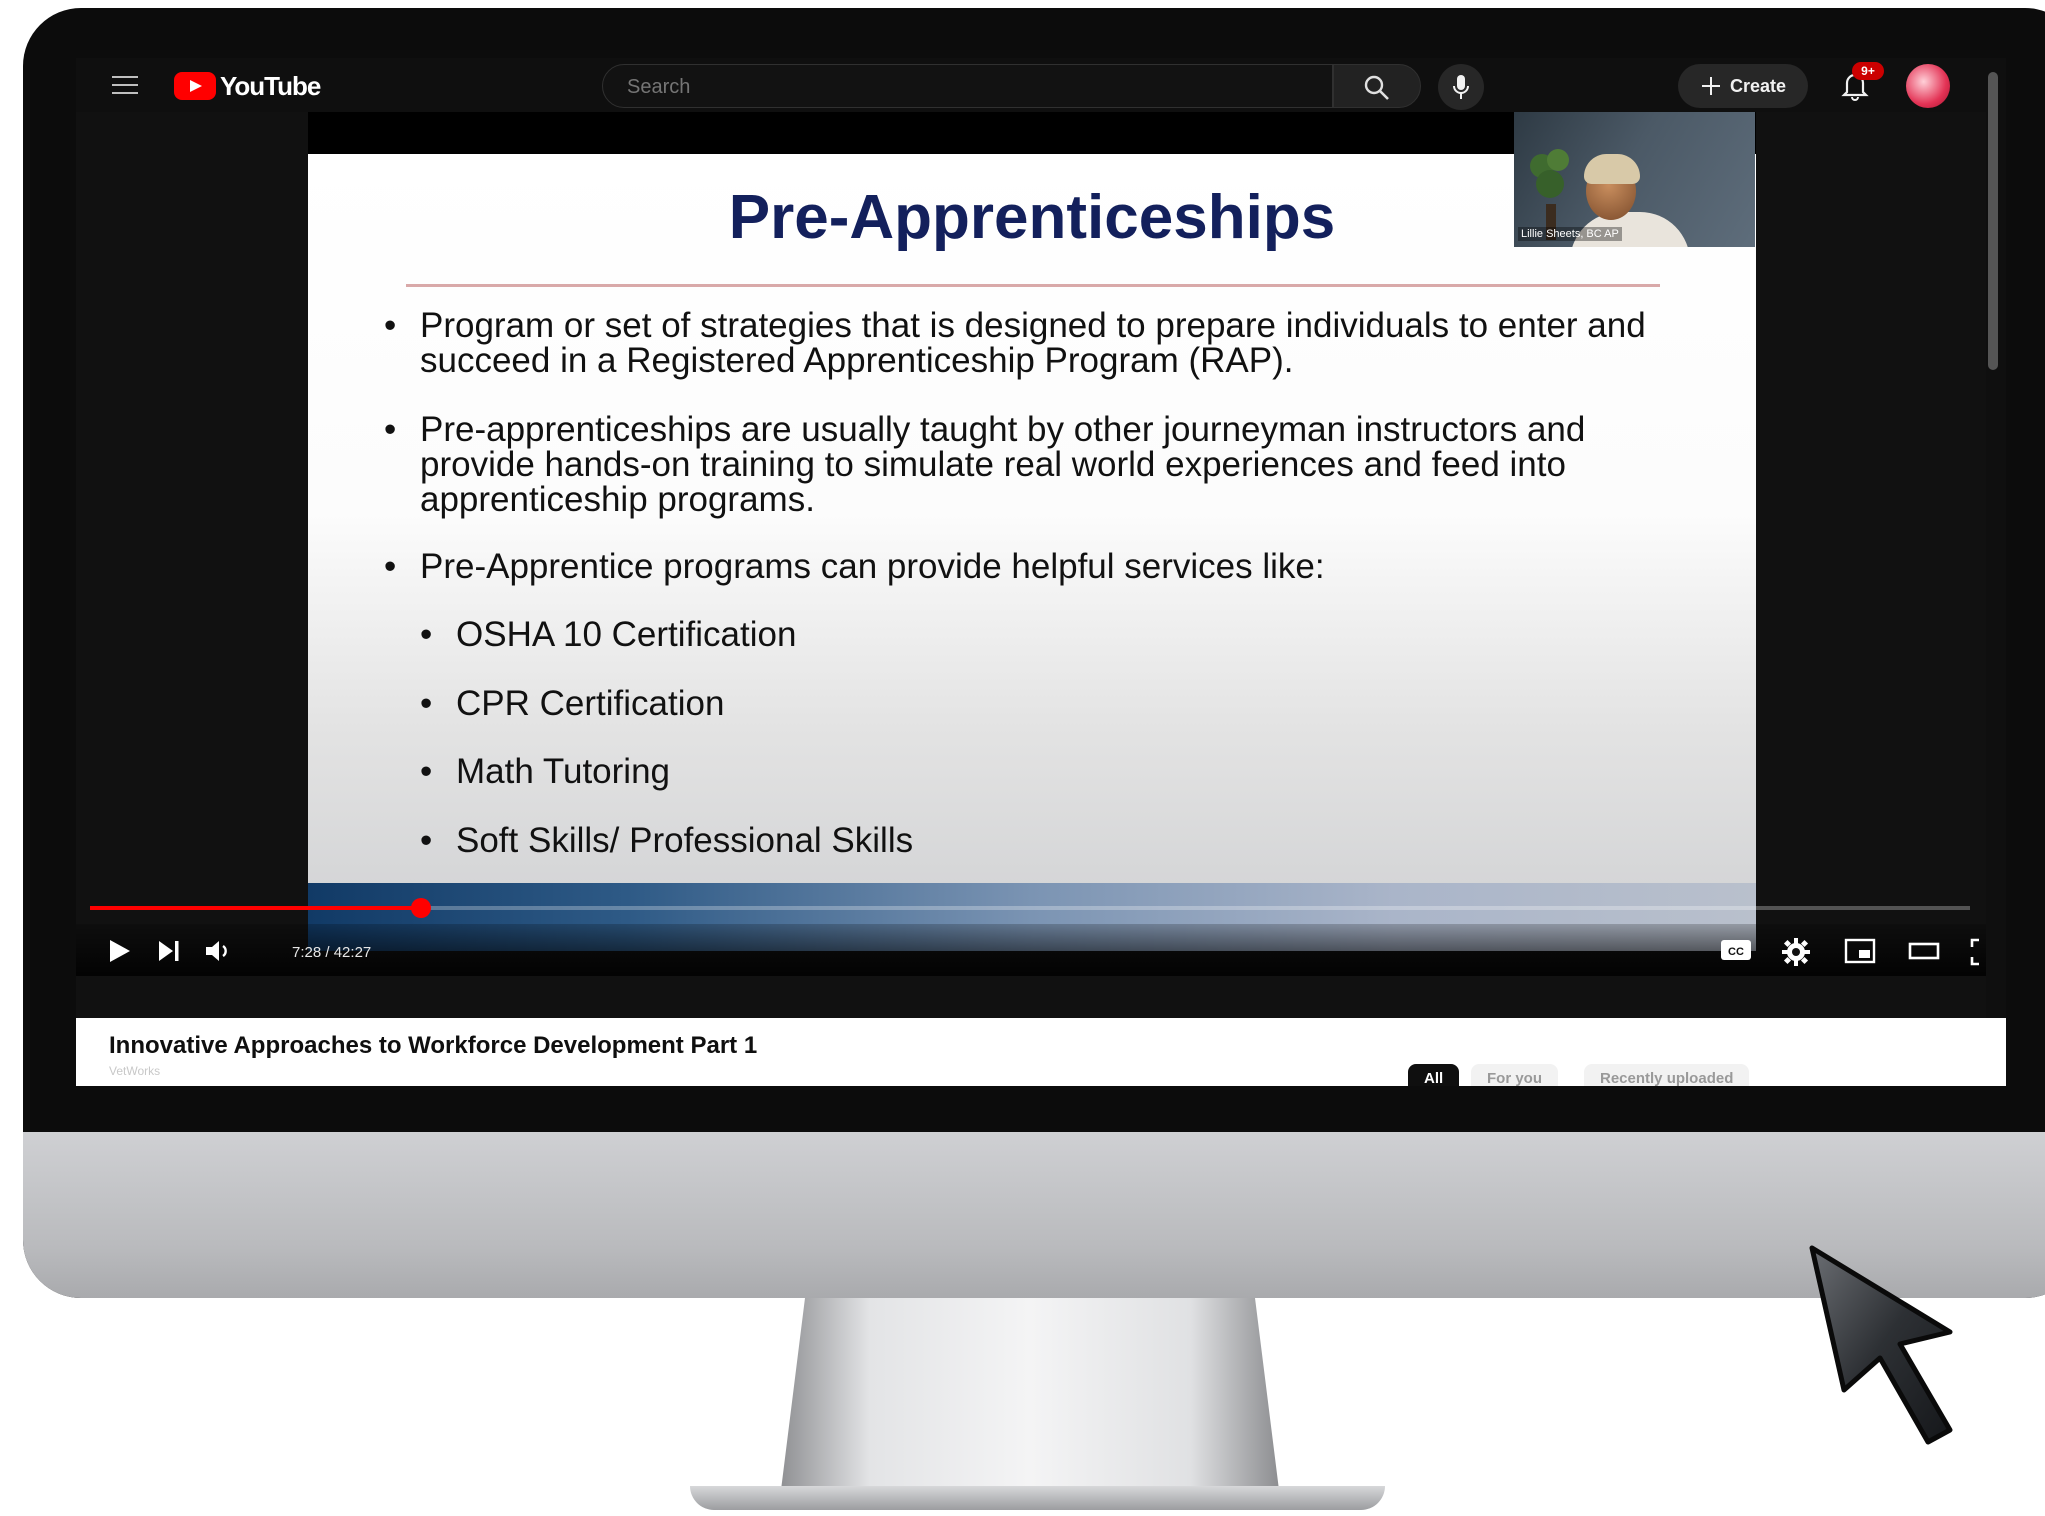 The height and width of the screenshot is (1516, 2045). I want to click on voice-search-button, so click(1461, 87).